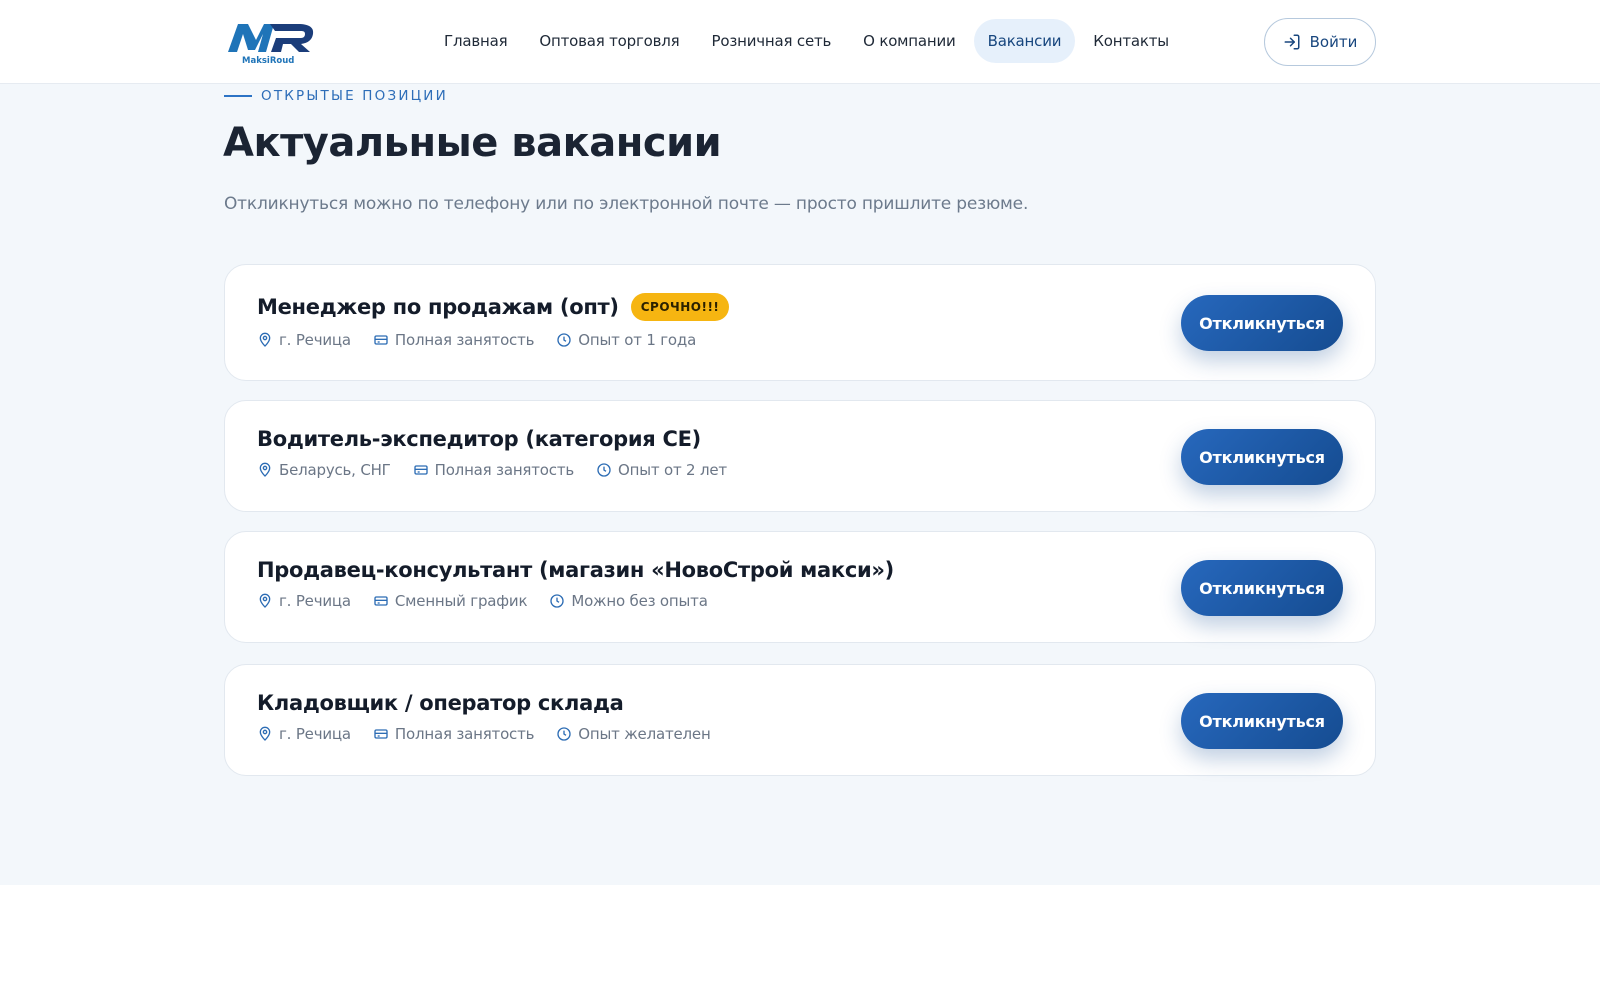  I want to click on job-title-row: Кладовщик / оператор склада, so click(440, 703).